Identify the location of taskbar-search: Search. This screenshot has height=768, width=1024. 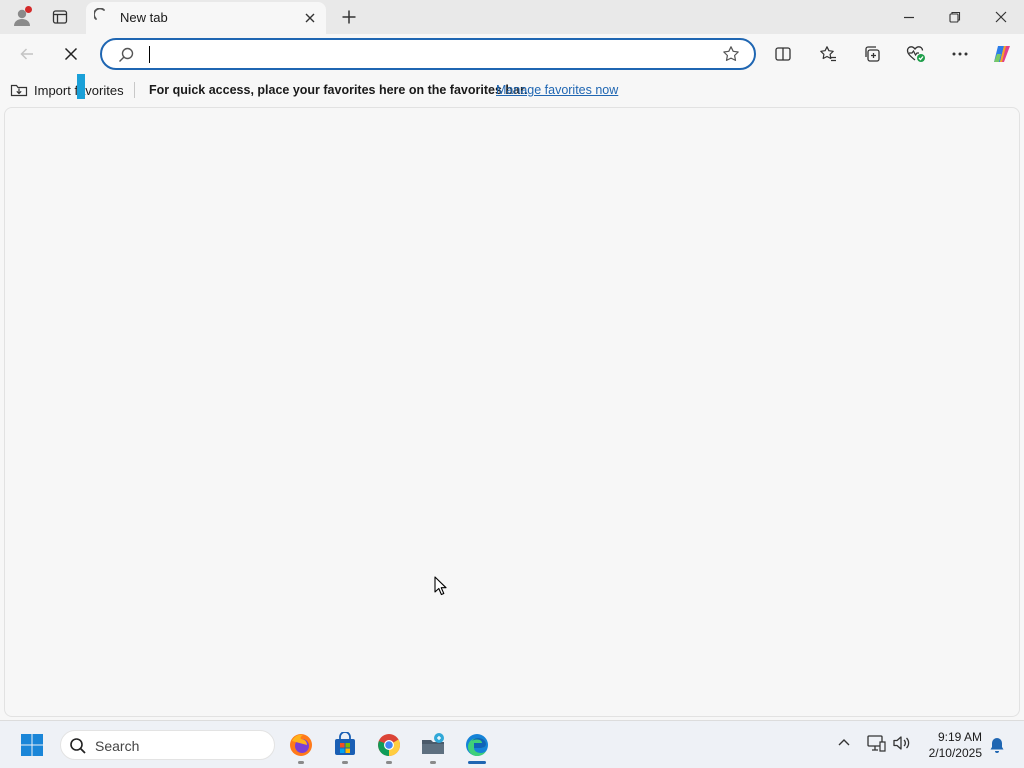
(167, 745).